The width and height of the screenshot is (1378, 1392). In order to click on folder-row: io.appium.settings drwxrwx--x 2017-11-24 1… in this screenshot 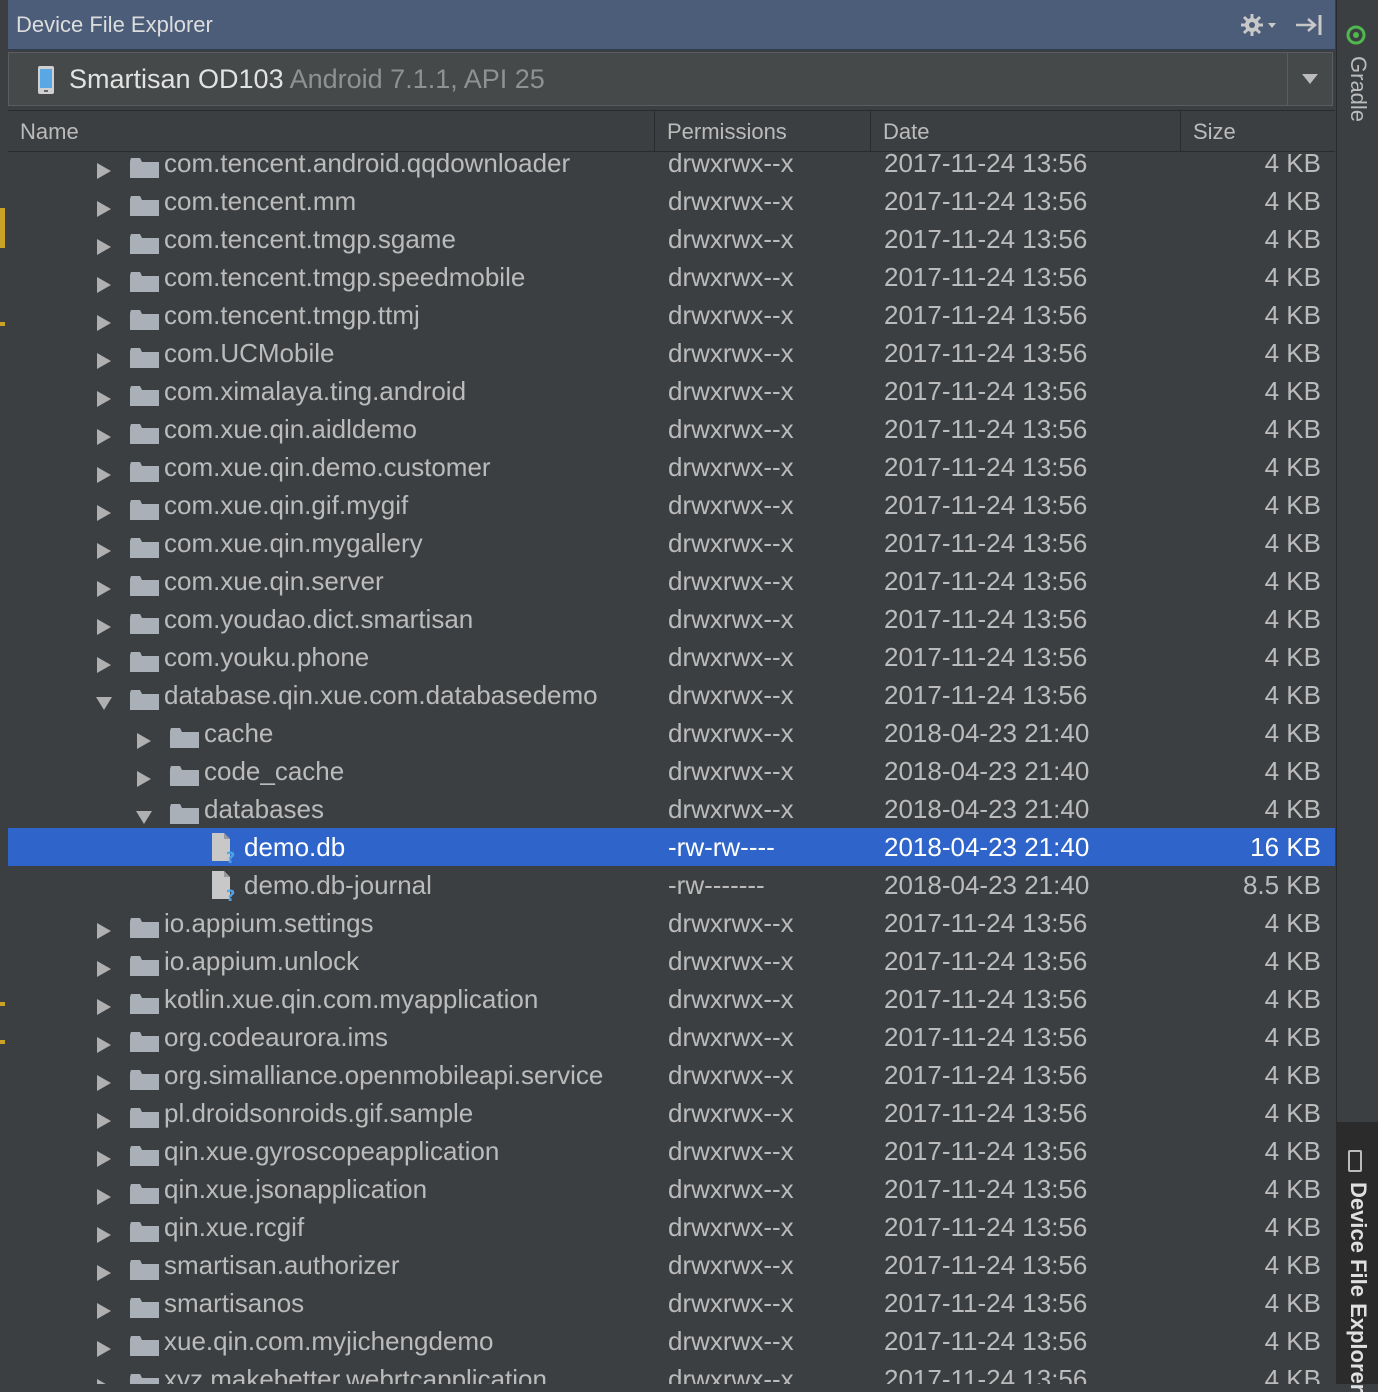, I will do `click(671, 923)`.